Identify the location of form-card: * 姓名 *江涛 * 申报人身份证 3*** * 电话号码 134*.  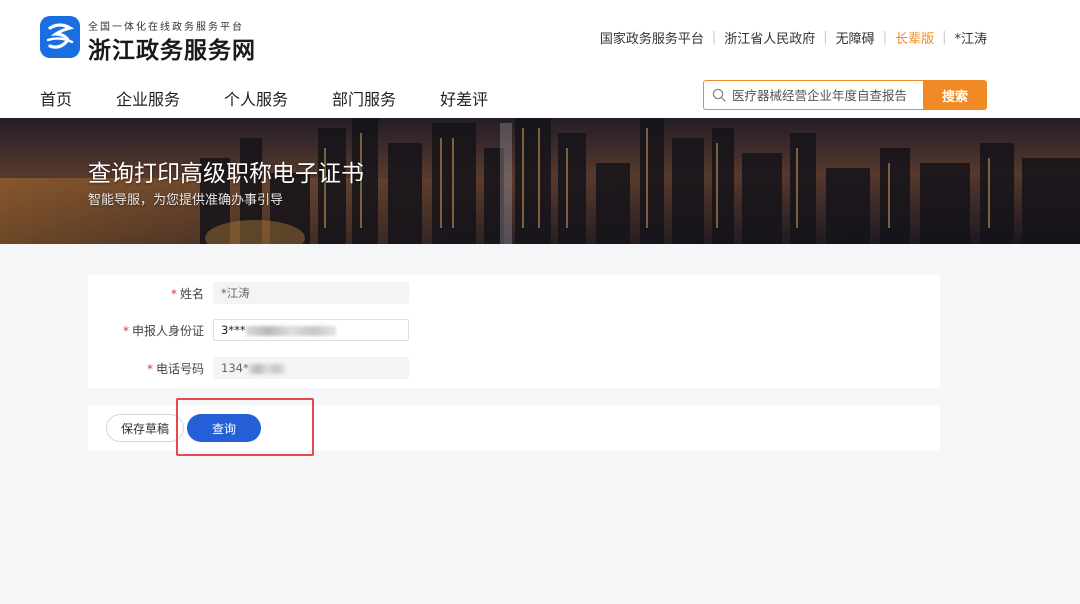
(514, 331).